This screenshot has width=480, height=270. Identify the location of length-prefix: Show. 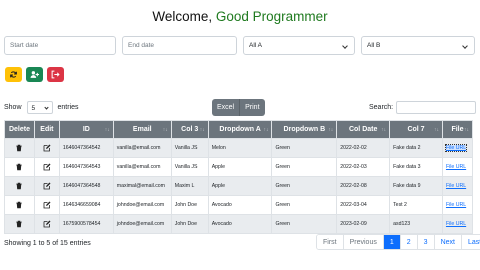
(13, 107).